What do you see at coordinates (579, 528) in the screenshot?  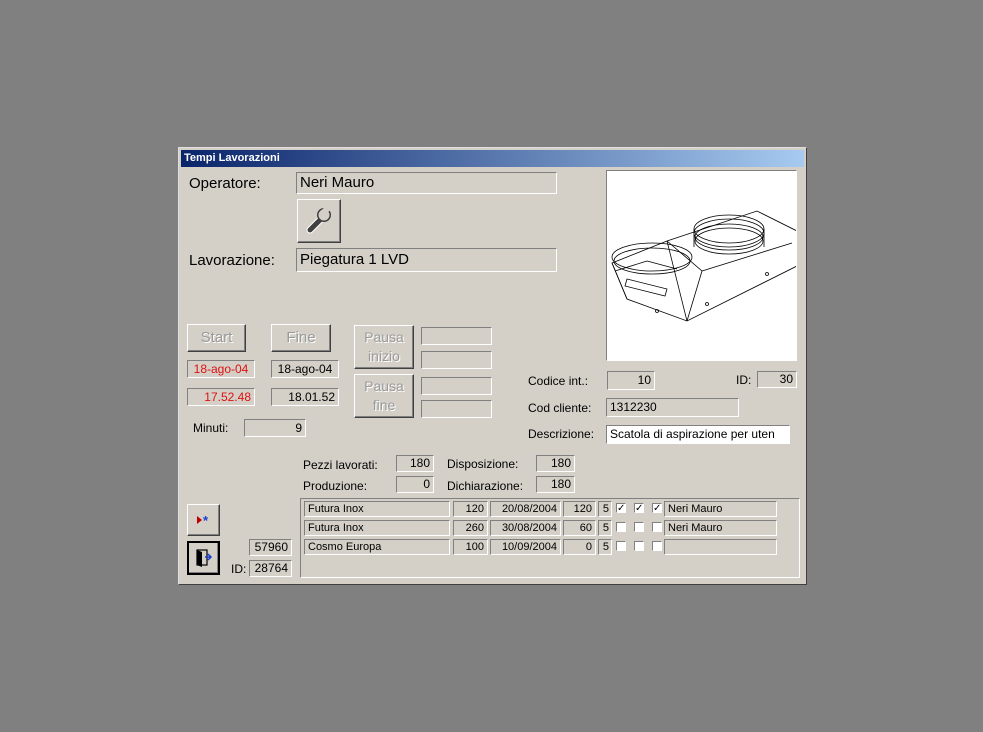 I see `q2-cell: 60` at bounding box center [579, 528].